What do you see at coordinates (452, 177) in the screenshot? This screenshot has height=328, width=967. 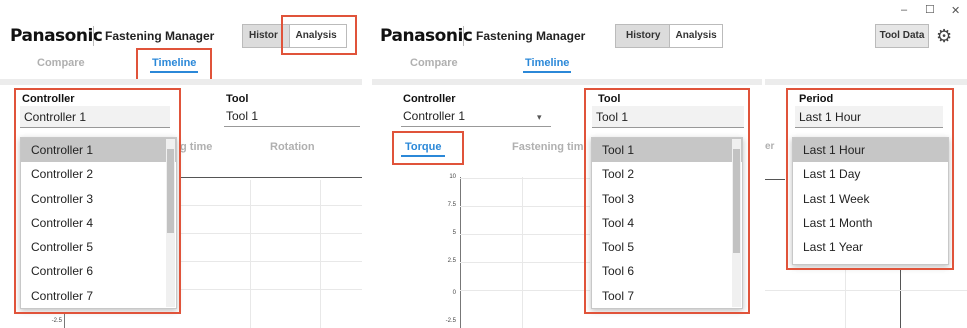 I see `y-tick-label: 10` at bounding box center [452, 177].